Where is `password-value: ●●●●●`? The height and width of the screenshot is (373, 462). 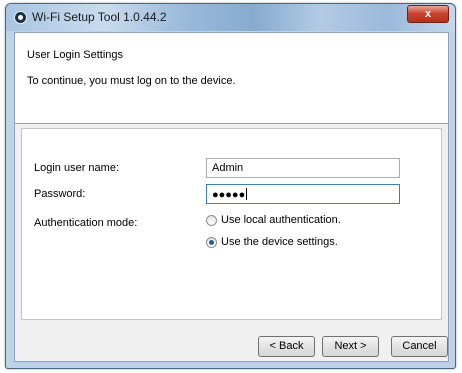 password-value: ●●●●● is located at coordinates (229, 195).